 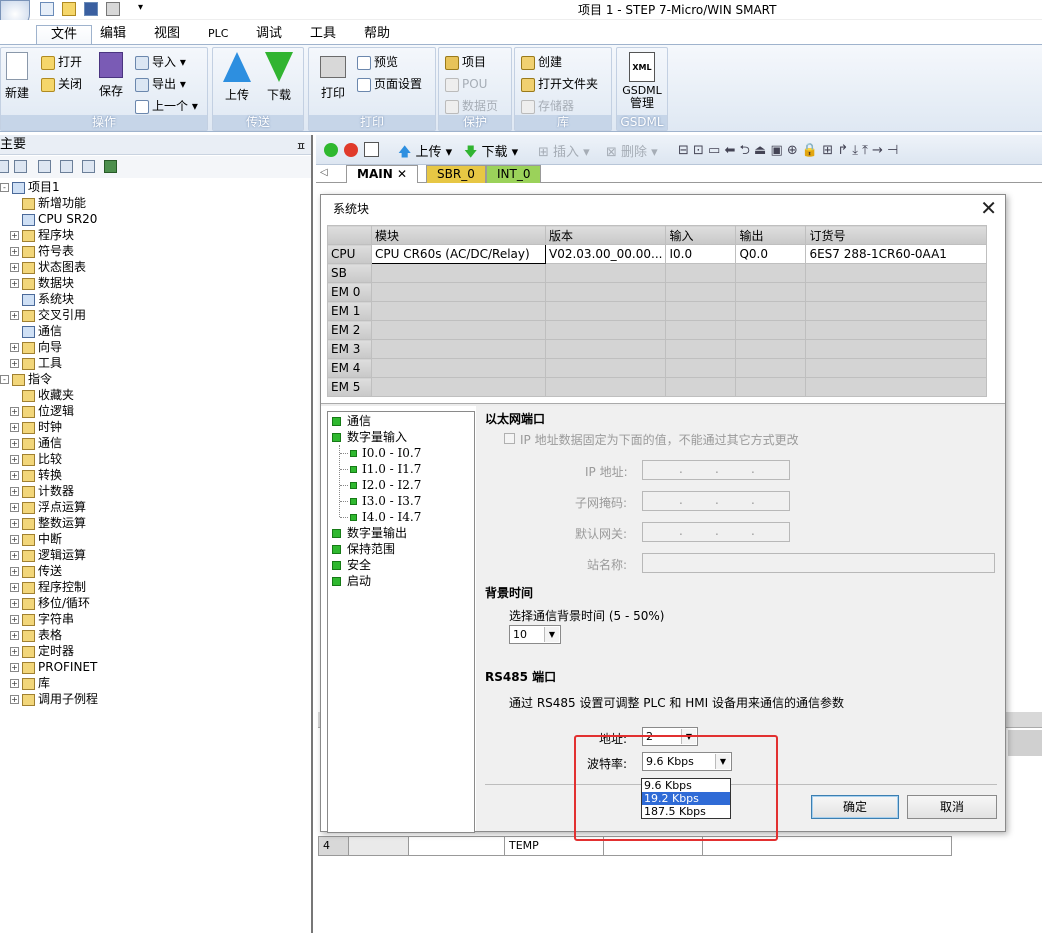 I want to click on tree-item: + 计数器, so click(x=42, y=491).